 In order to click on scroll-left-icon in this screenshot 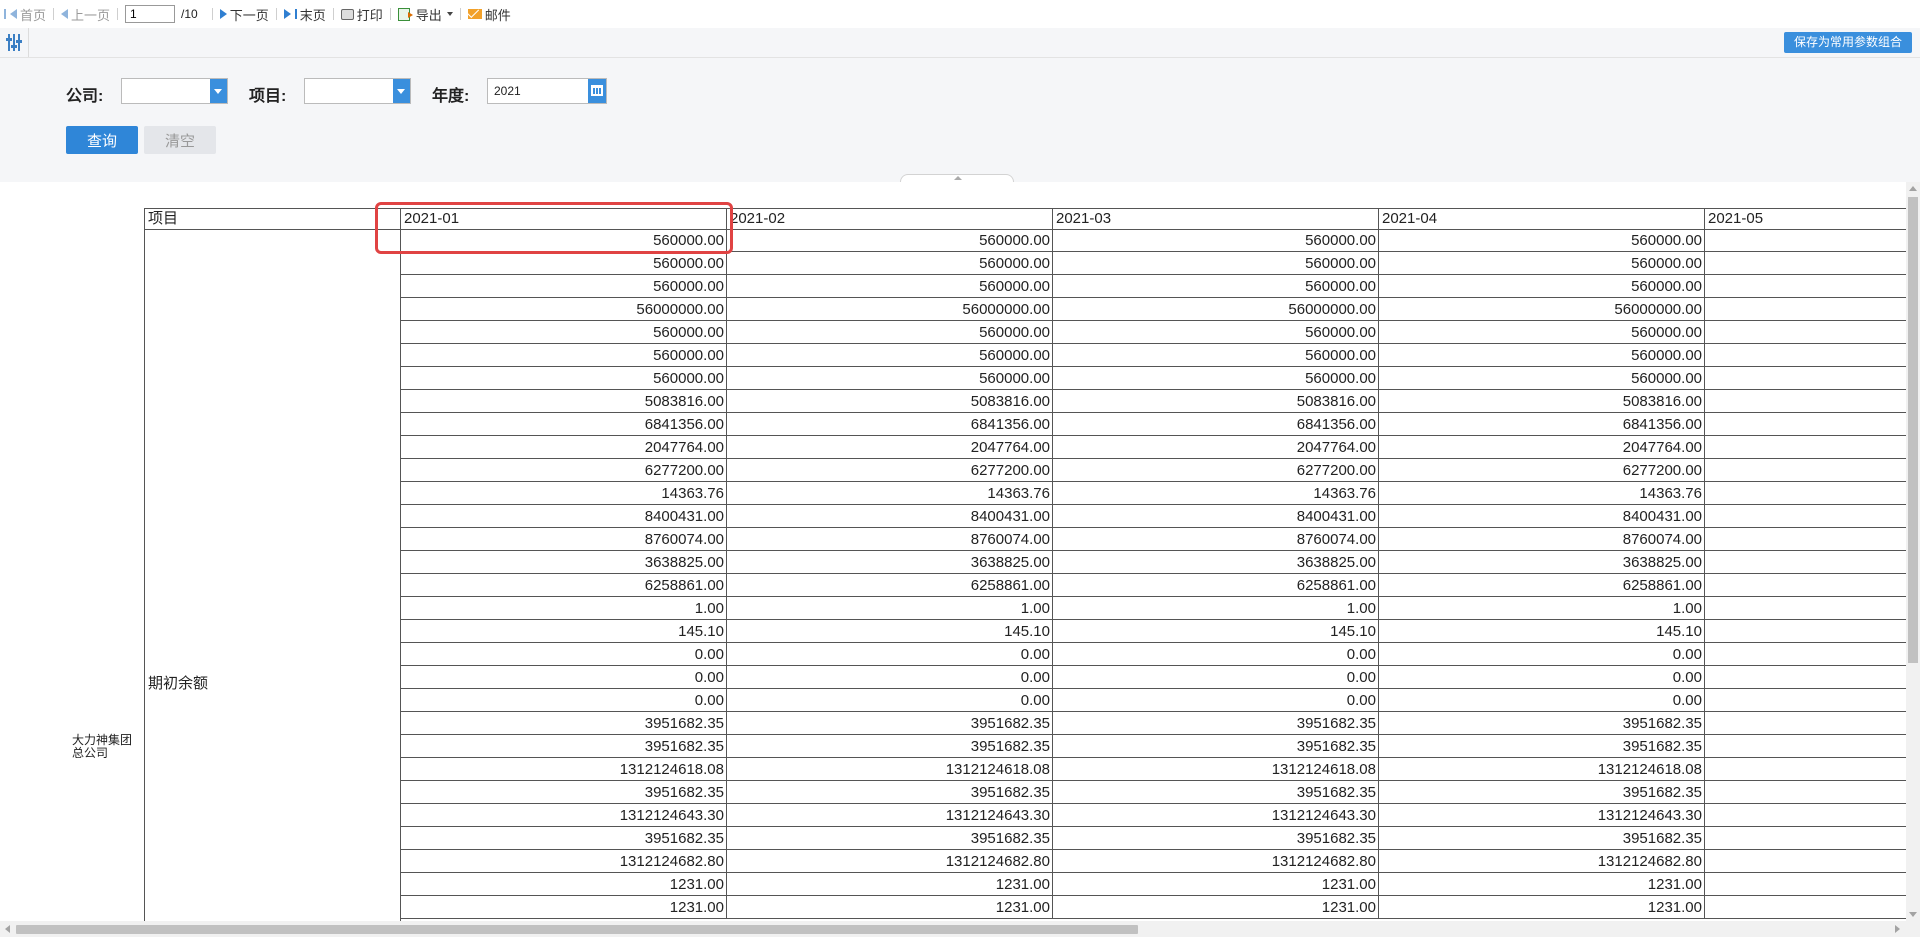, I will do `click(7, 929)`.